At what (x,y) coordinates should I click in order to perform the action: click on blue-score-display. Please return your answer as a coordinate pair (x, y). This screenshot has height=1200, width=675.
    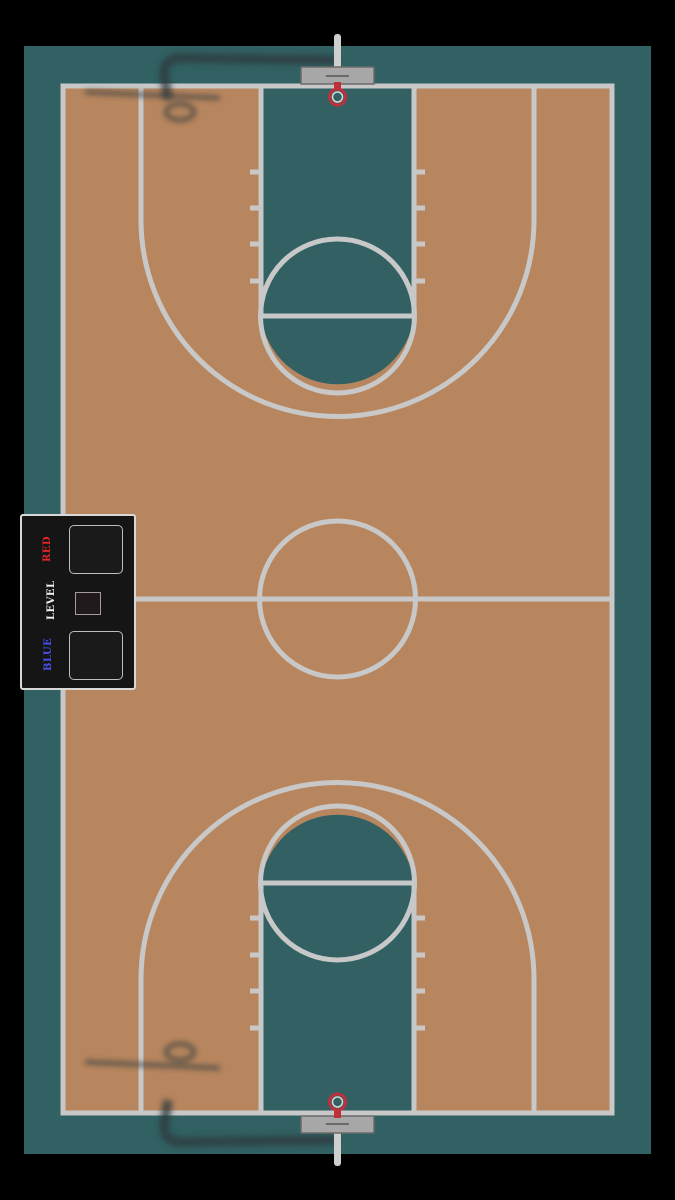
    Looking at the image, I should click on (96, 655).